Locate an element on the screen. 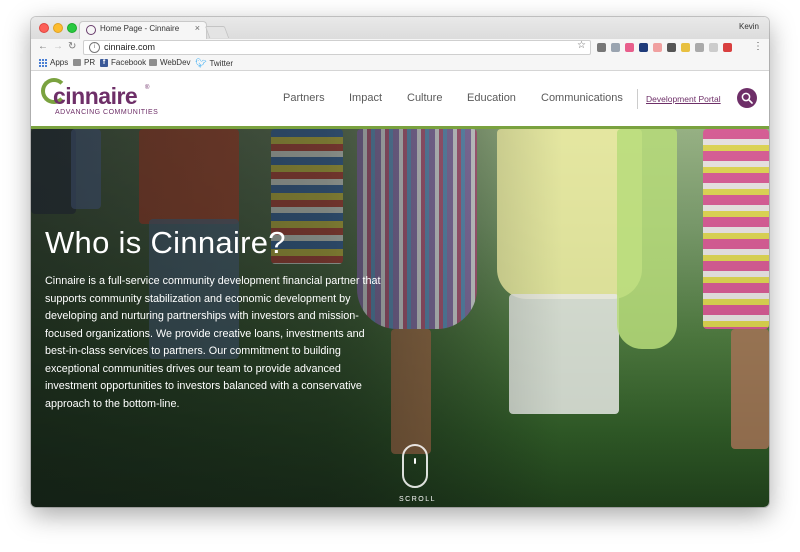 Image resolution: width=800 pixels, height=552 pixels. browser-toolbar: ← → ↻ i cinnaire.com ☆ ⋮ is located at coordinates (400, 48).